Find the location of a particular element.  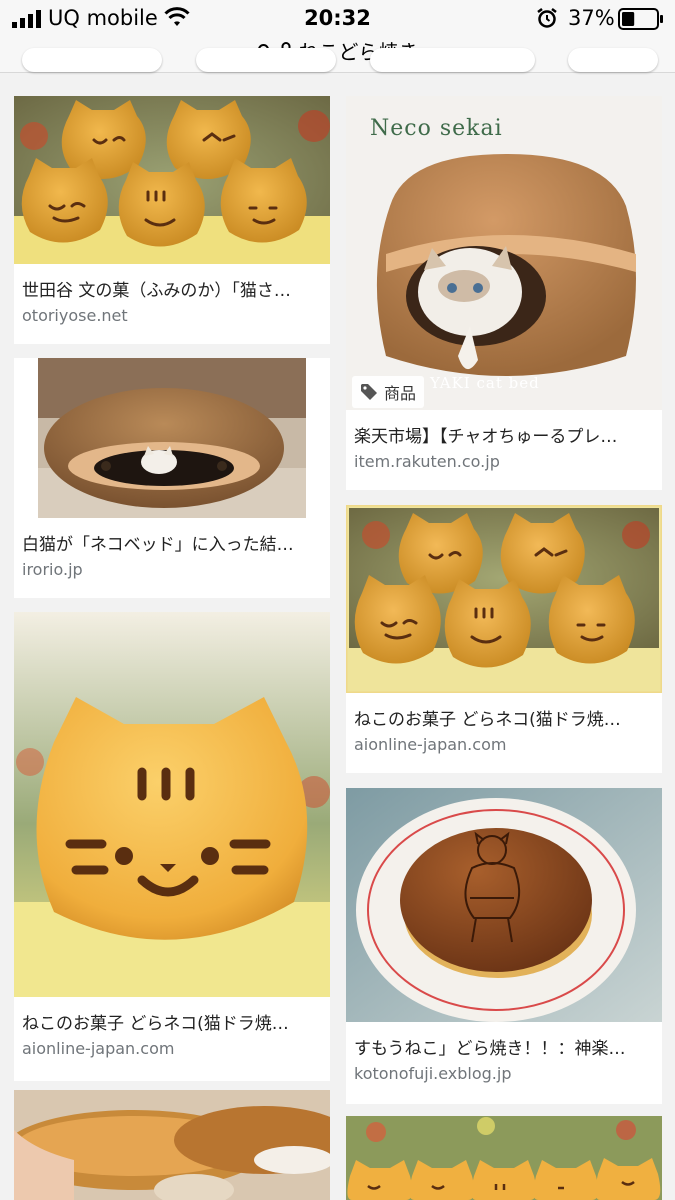

battery-percent: 37% is located at coordinates (591, 18).